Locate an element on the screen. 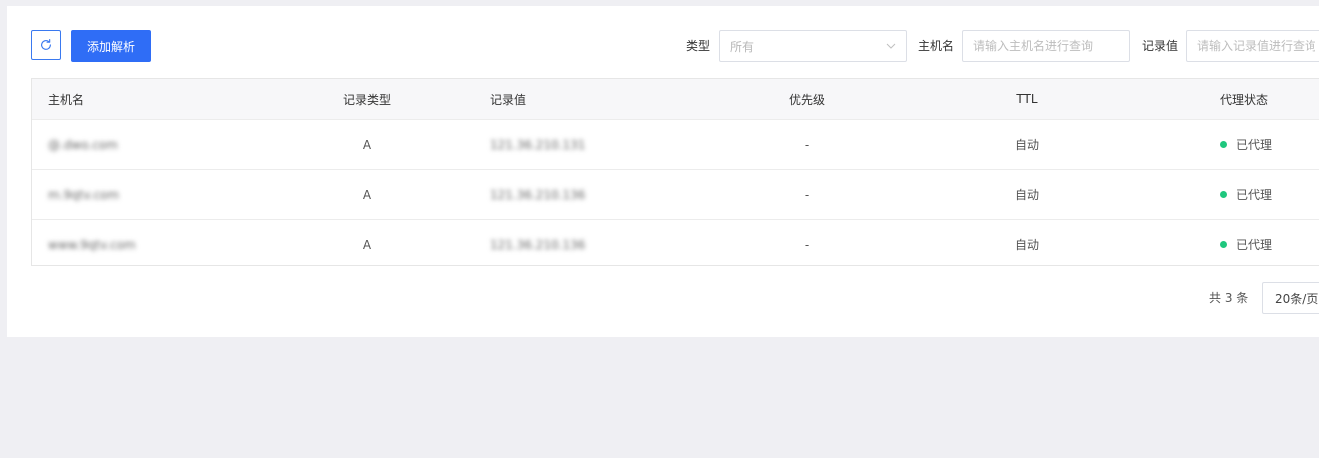 The width and height of the screenshot is (1319, 458). table-header: 主机名 记录类型 记录值 优先级 TTL 代理状态 is located at coordinates (675, 99).